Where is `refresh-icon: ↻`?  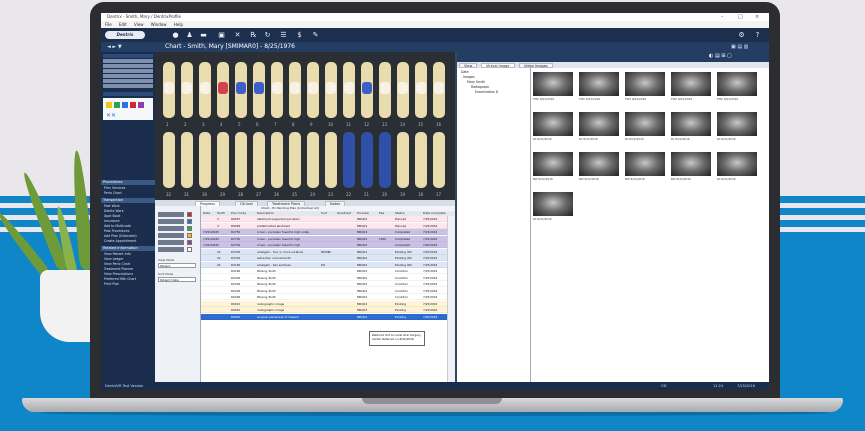
refresh-icon: ↻ is located at coordinates (267, 35).